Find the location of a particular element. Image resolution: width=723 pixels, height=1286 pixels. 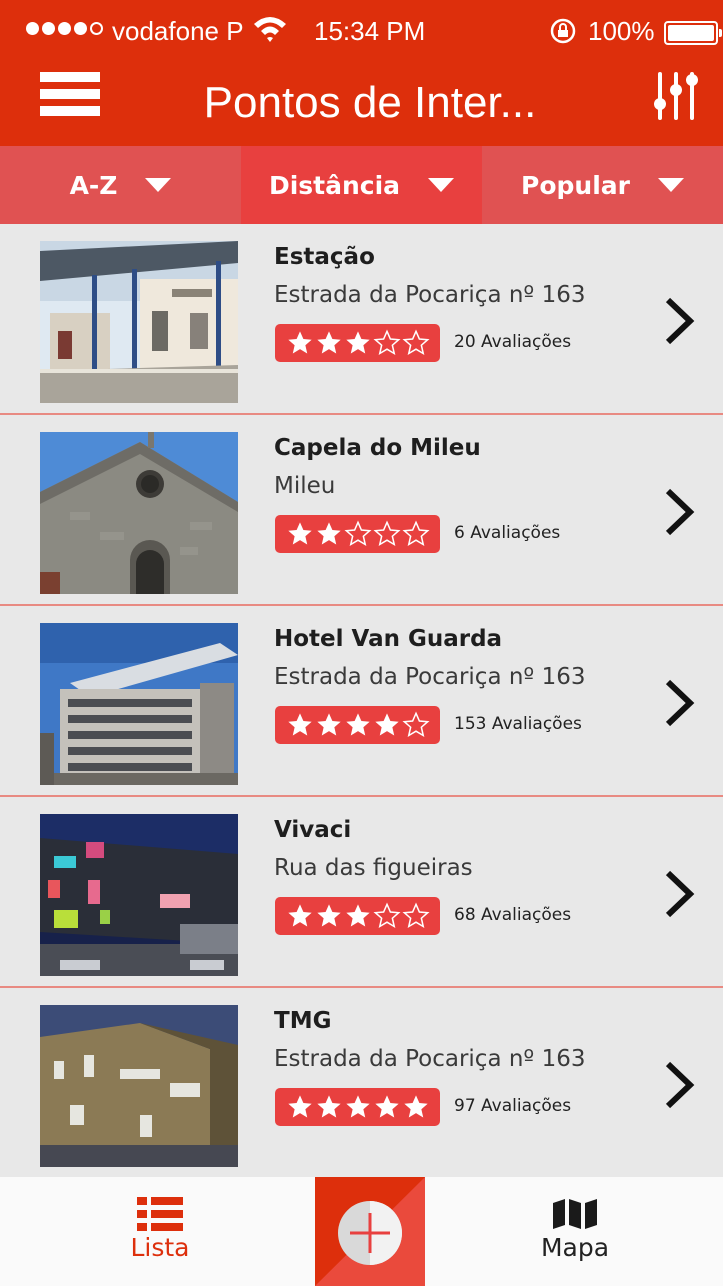

wifi-icon is located at coordinates (270, 29).